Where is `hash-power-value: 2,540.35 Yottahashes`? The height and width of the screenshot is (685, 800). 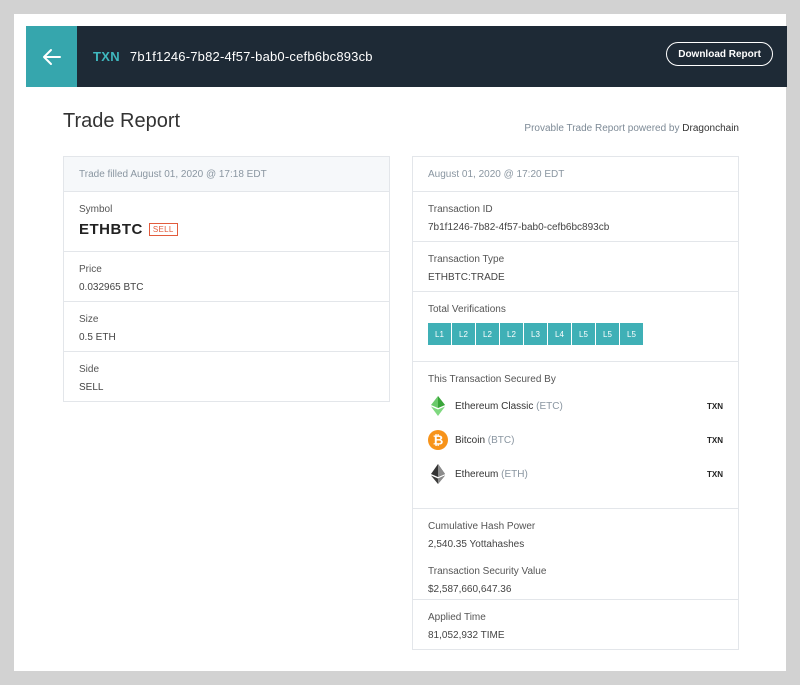
hash-power-value: 2,540.35 Yottahashes is located at coordinates (476, 544).